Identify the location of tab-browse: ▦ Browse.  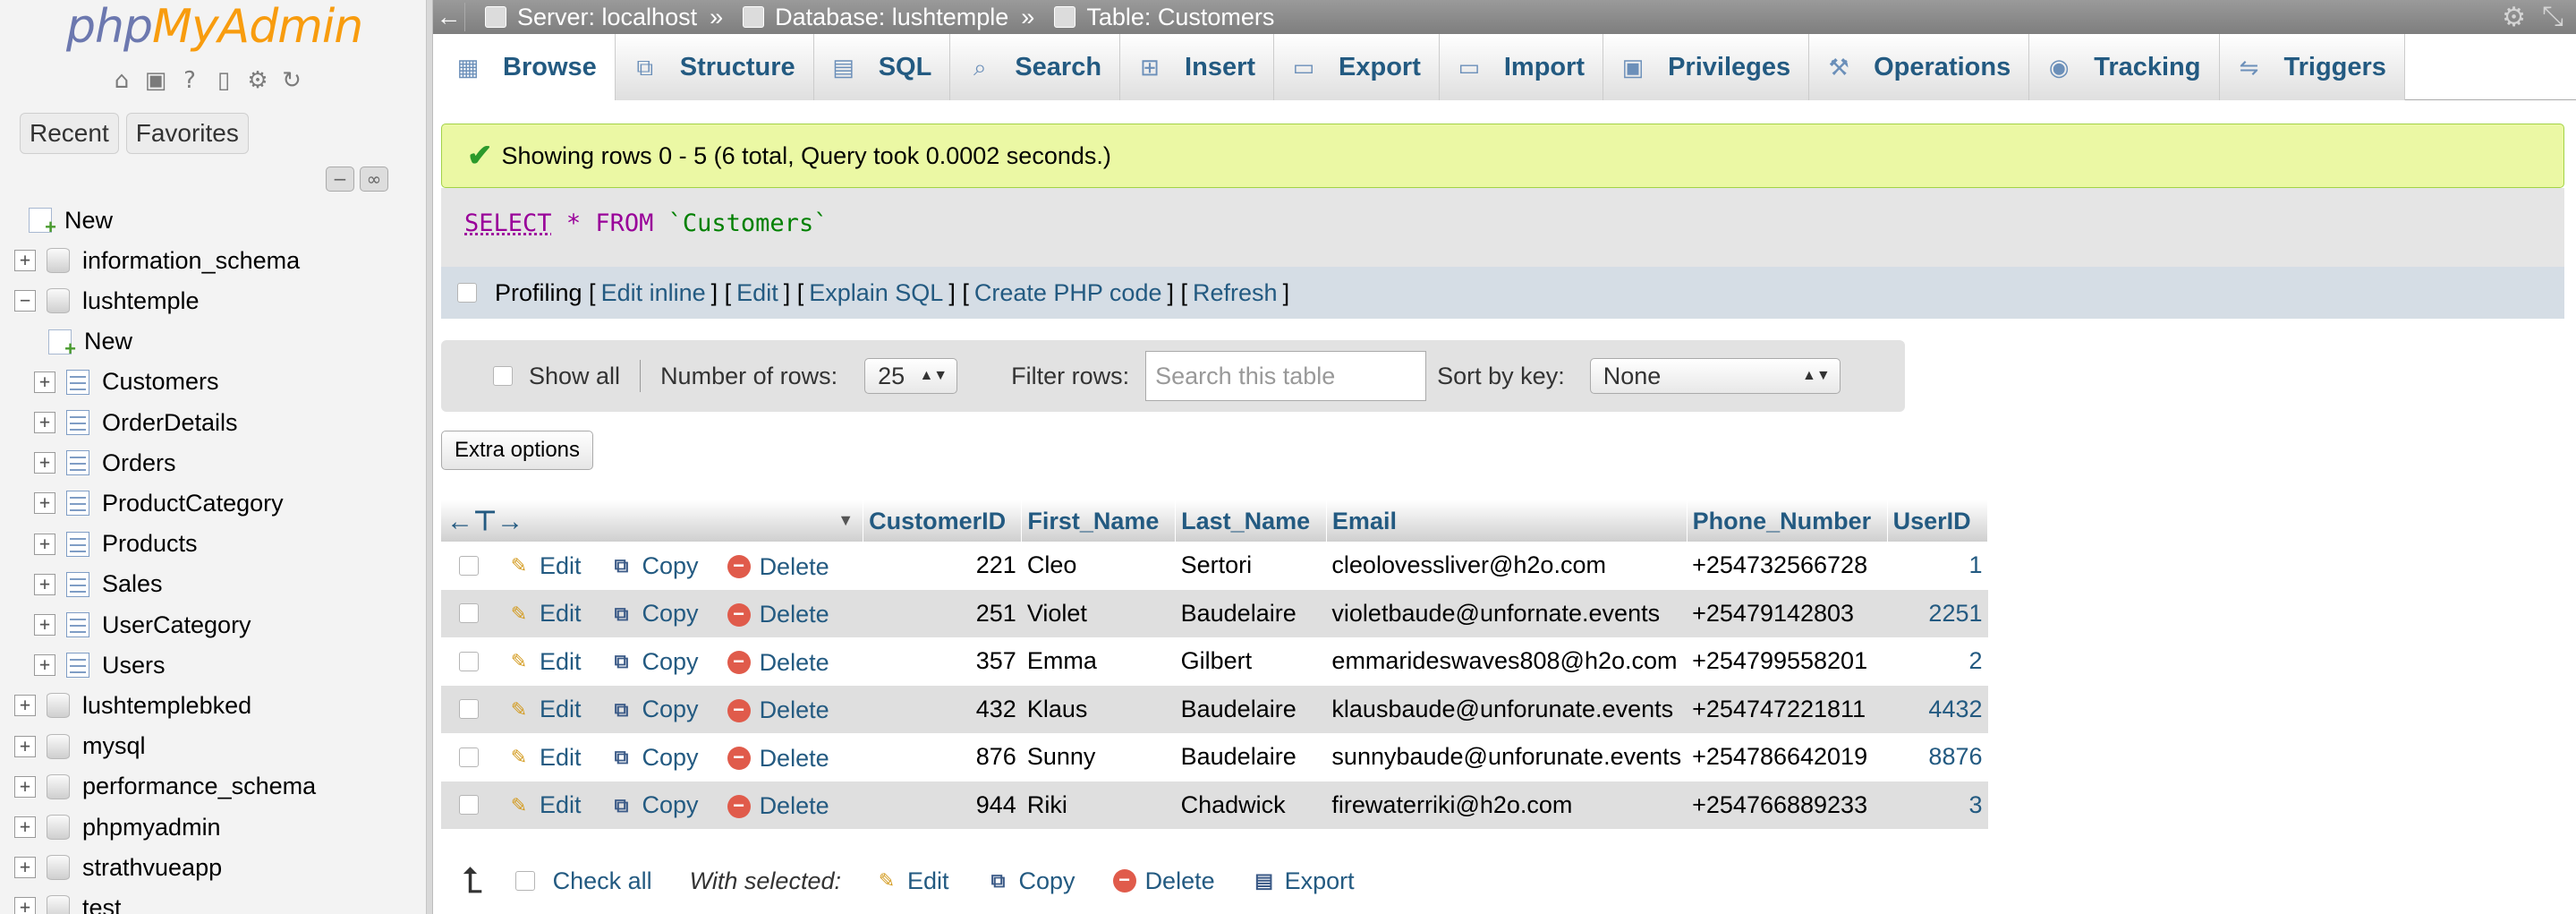
(527, 67).